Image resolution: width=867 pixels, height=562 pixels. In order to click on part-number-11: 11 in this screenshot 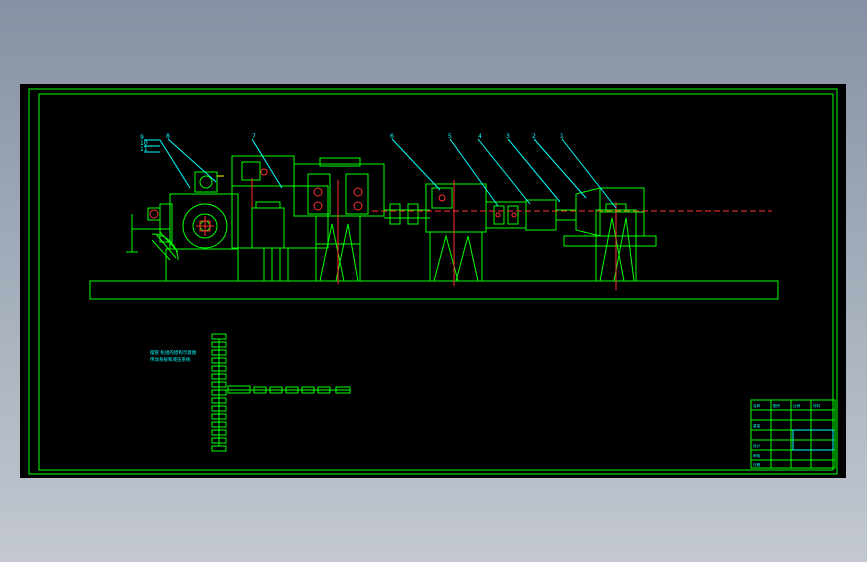, I will do `click(144, 149)`.